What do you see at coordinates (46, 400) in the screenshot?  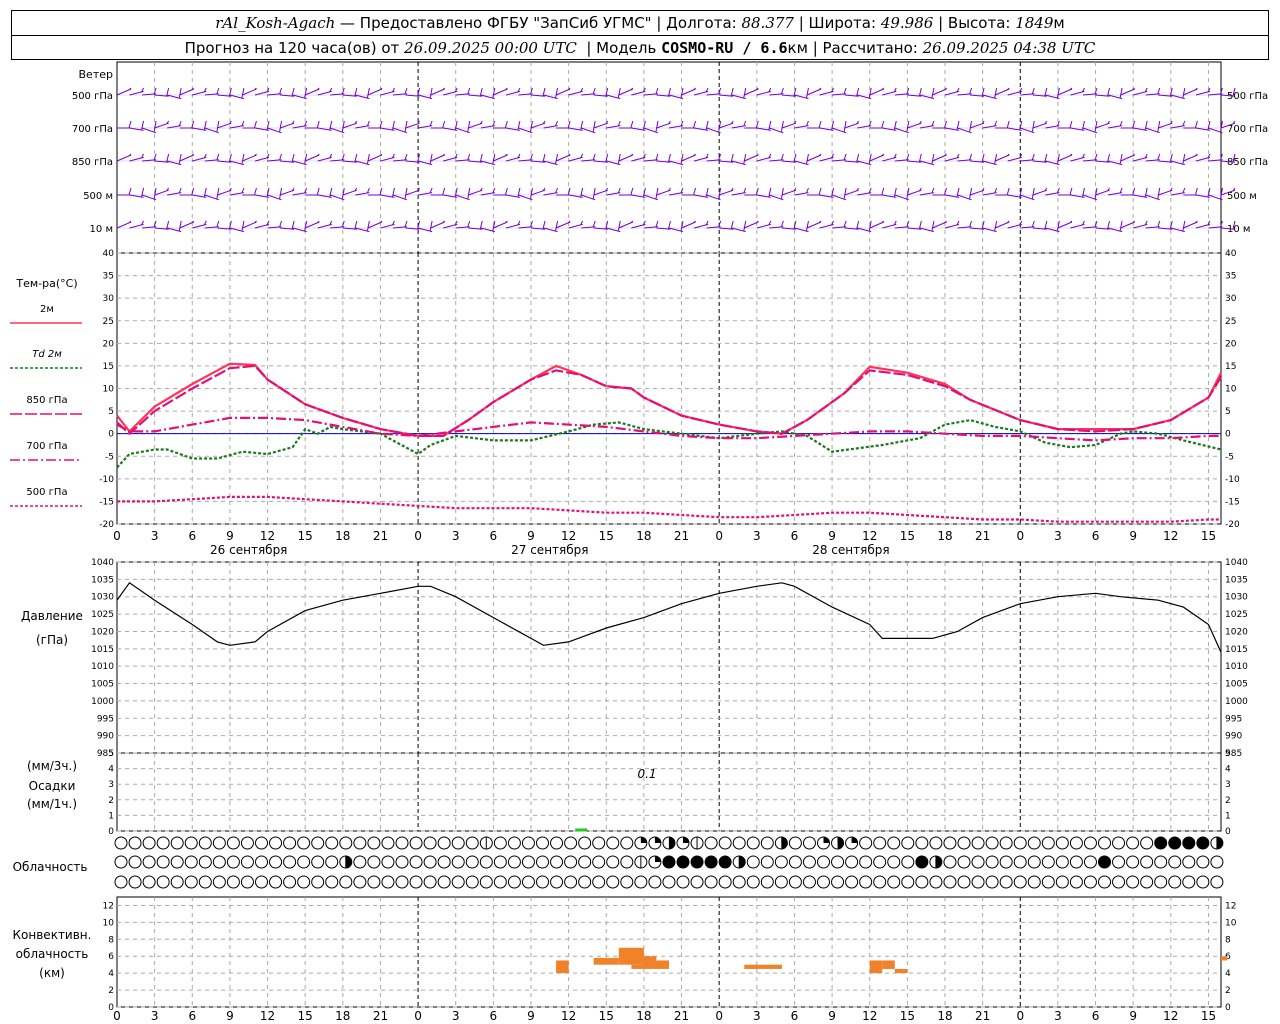 I see `legend-label-2: 850 гПа` at bounding box center [46, 400].